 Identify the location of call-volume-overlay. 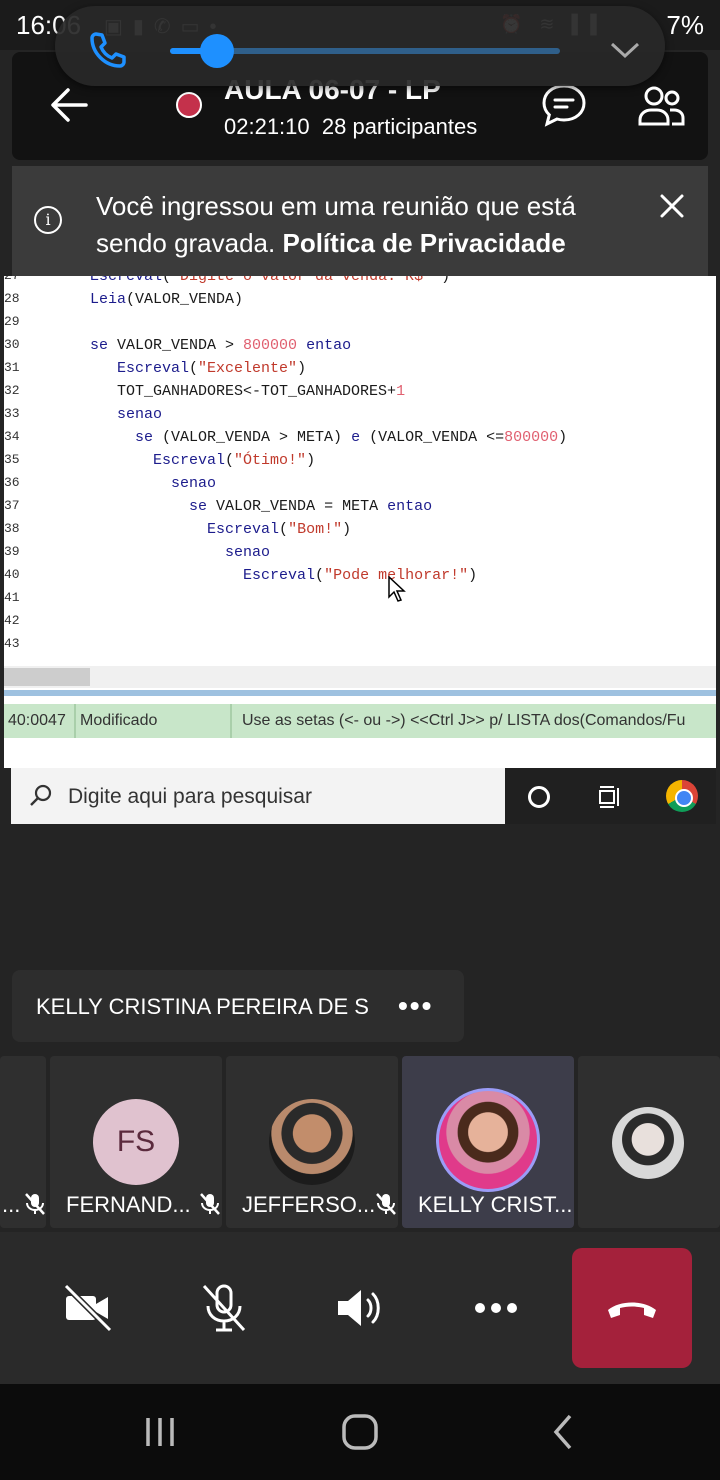
(360, 46).